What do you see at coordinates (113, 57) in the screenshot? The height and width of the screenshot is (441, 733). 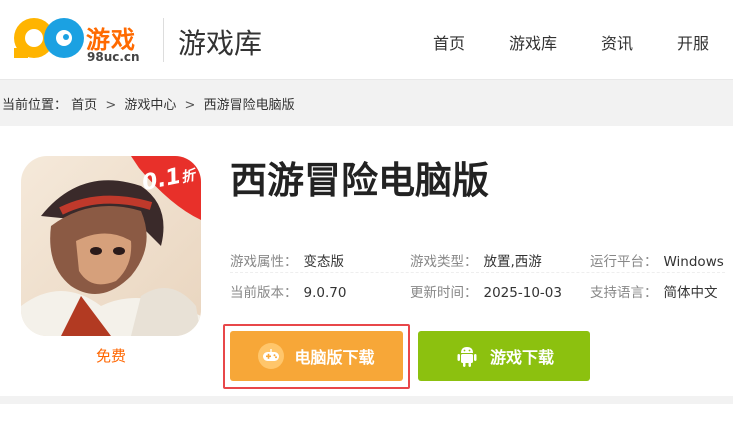 I see `logo-url: 98uc.cn` at bounding box center [113, 57].